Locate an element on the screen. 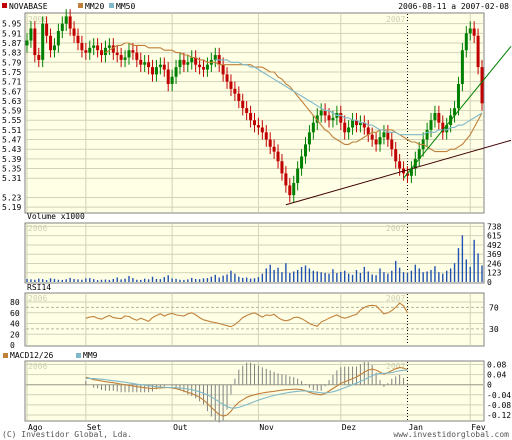 This screenshot has height=440, width=512. year-watermark-2007: 2007 is located at coordinates (395, 19).